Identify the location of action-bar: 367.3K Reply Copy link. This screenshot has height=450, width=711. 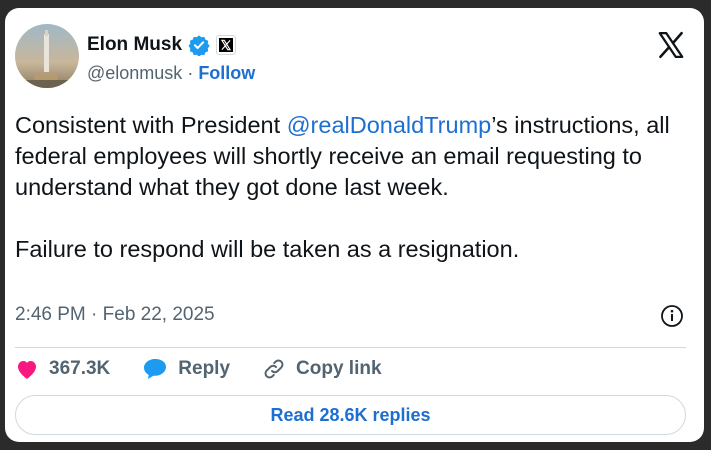
(214, 369).